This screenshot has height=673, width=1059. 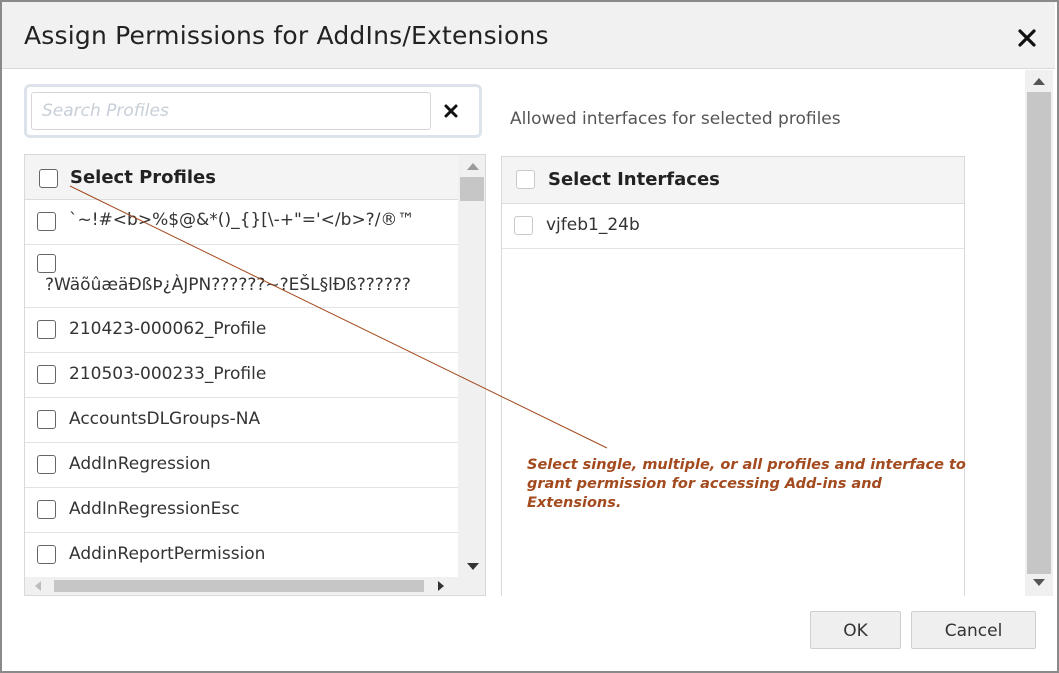 What do you see at coordinates (38, 586) in the screenshot?
I see `scroll-left-arrow-icon` at bounding box center [38, 586].